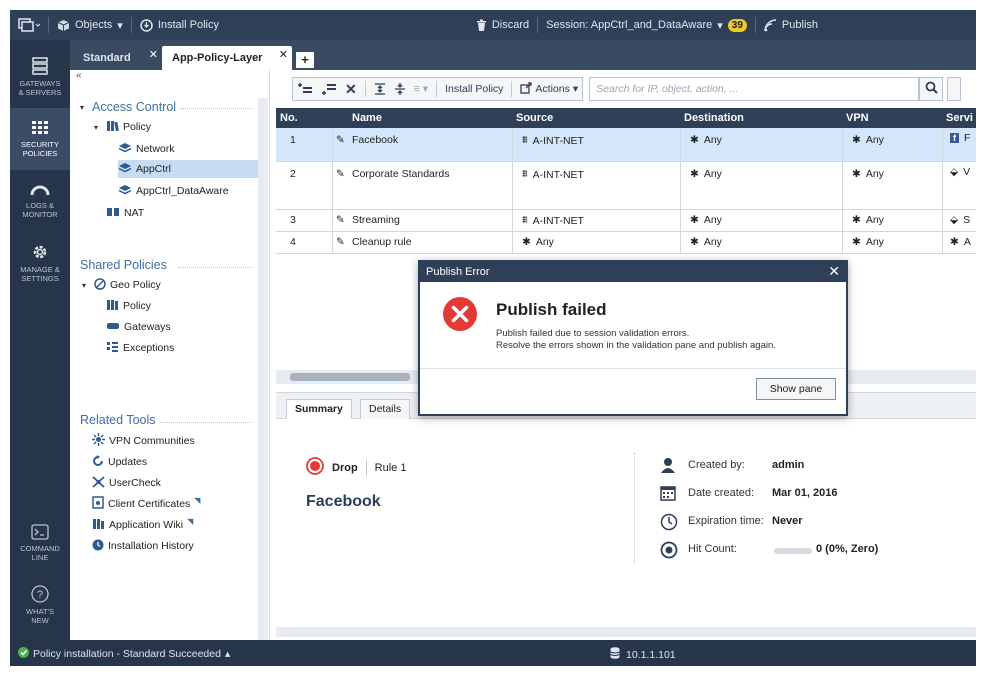 The width and height of the screenshot is (986, 675). I want to click on dialog-title-bar: Publish Error ✕, so click(633, 272).